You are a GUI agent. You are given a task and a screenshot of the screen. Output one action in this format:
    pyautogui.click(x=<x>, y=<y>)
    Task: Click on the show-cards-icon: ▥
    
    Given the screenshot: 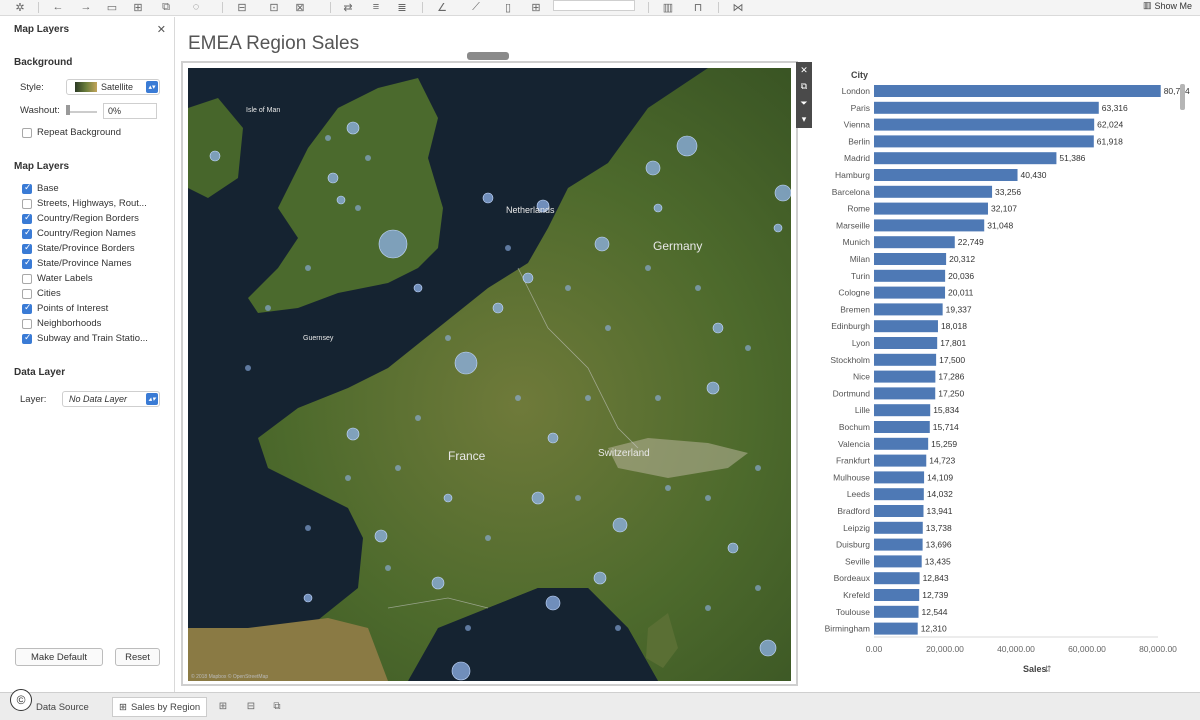 What is the action you would take?
    pyautogui.click(x=668, y=7)
    